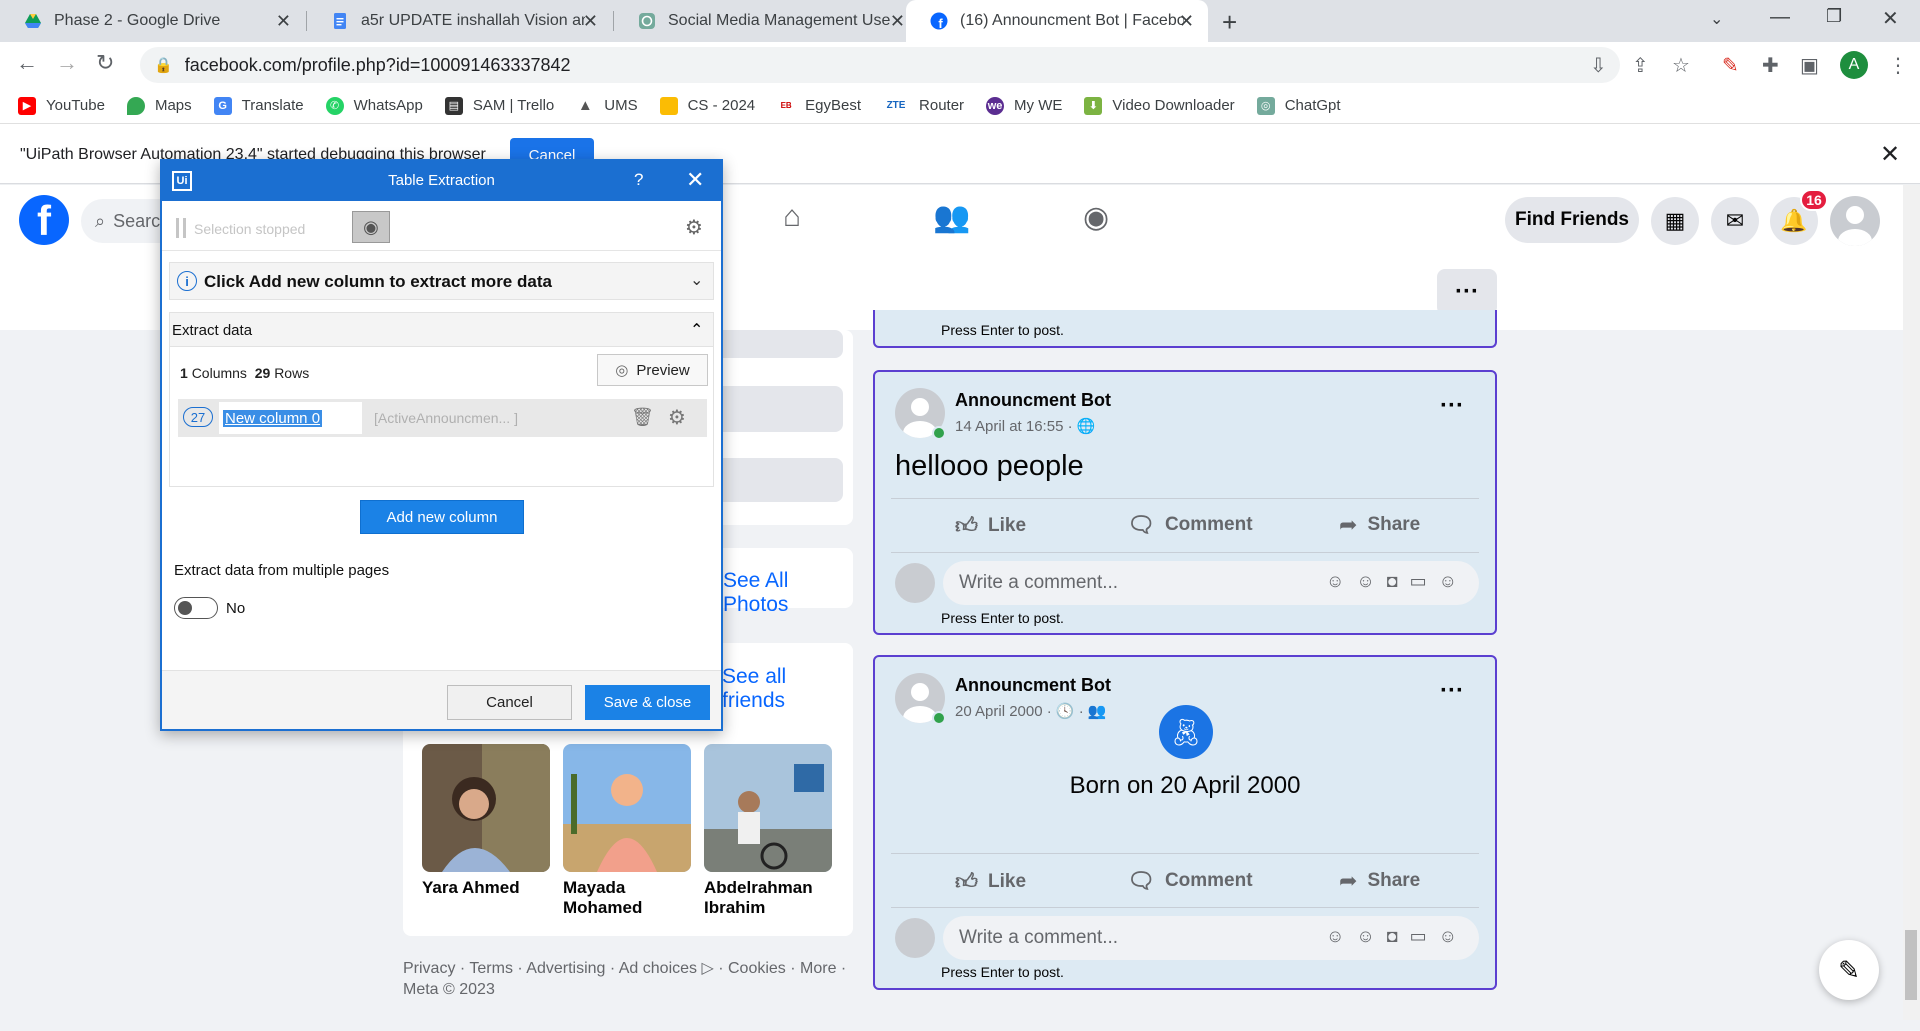 This screenshot has width=1920, height=1031. I want to click on bookmark-cs-2024: CS - 2024, so click(707, 105).